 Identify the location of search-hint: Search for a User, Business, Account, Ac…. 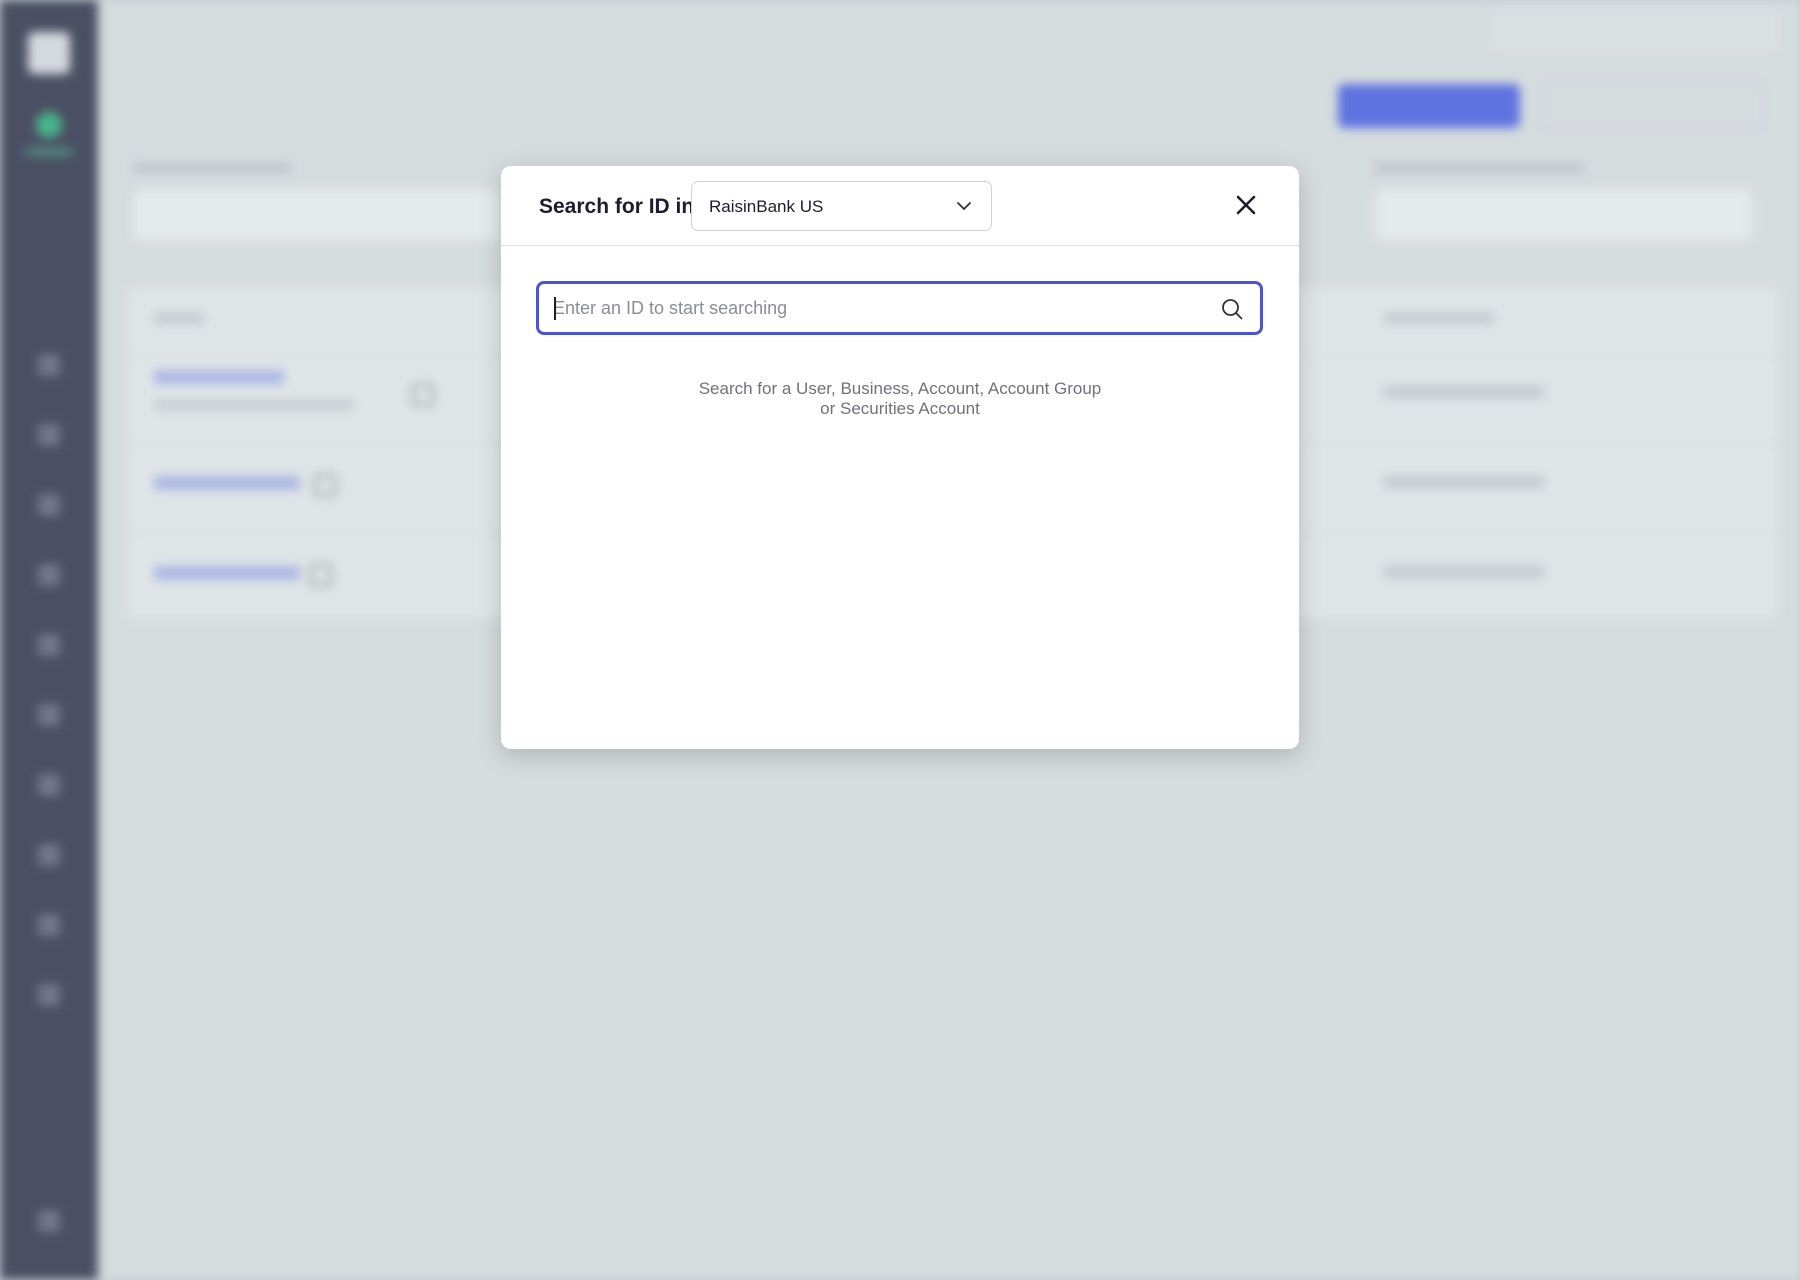
(900, 399).